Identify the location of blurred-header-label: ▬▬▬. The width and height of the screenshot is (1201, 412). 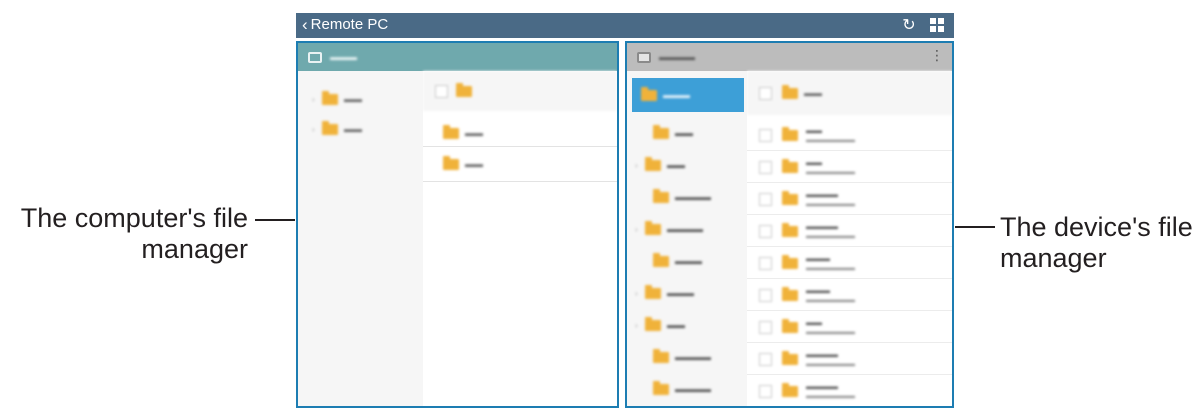
(343, 57).